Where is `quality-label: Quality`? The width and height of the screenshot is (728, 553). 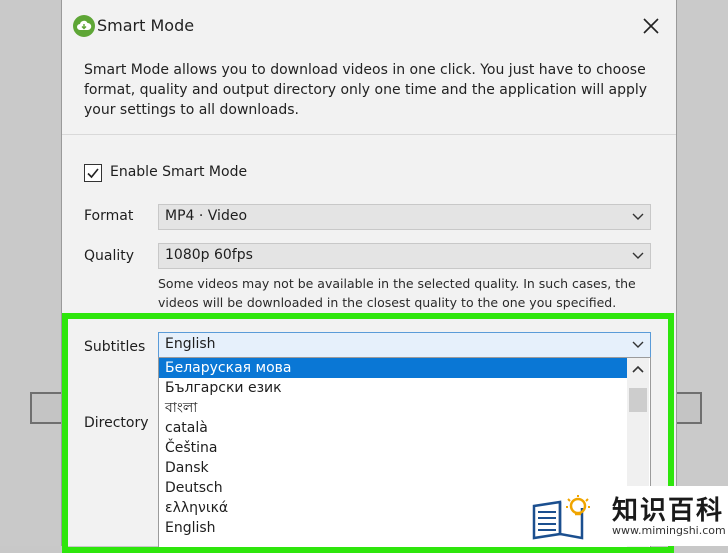
quality-label: Quality is located at coordinates (109, 256).